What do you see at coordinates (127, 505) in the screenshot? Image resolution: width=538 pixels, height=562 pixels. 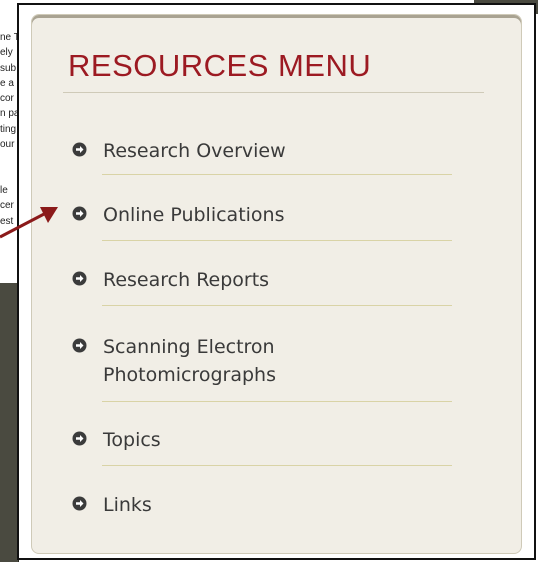 I see `menu-item-label: Links` at bounding box center [127, 505].